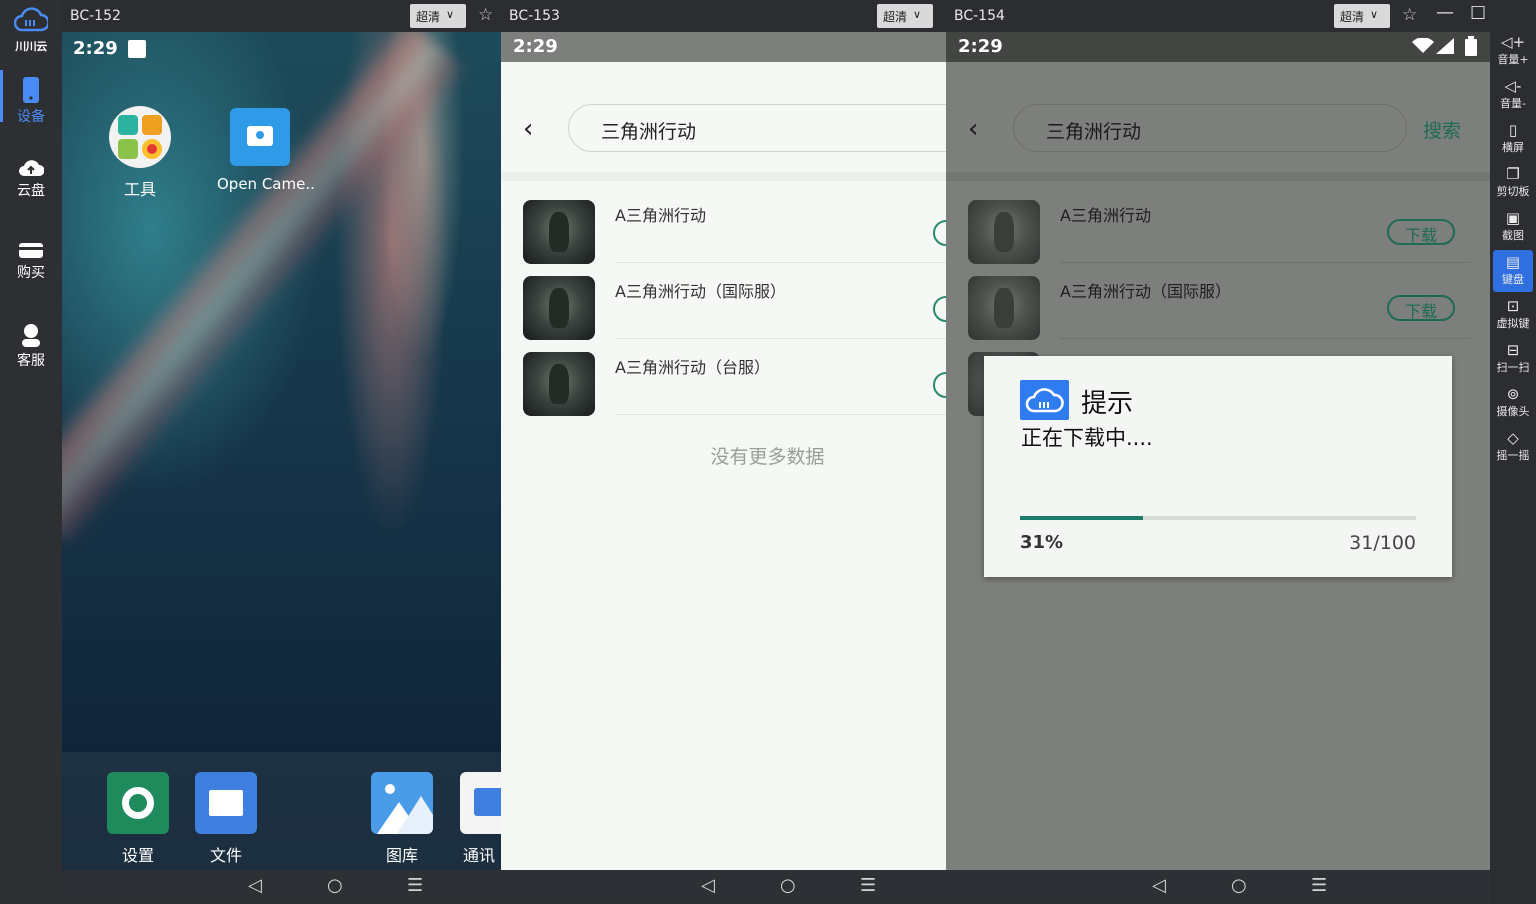 This screenshot has height=904, width=1536. What do you see at coordinates (140, 153) in the screenshot?
I see `app-tools: 工具` at bounding box center [140, 153].